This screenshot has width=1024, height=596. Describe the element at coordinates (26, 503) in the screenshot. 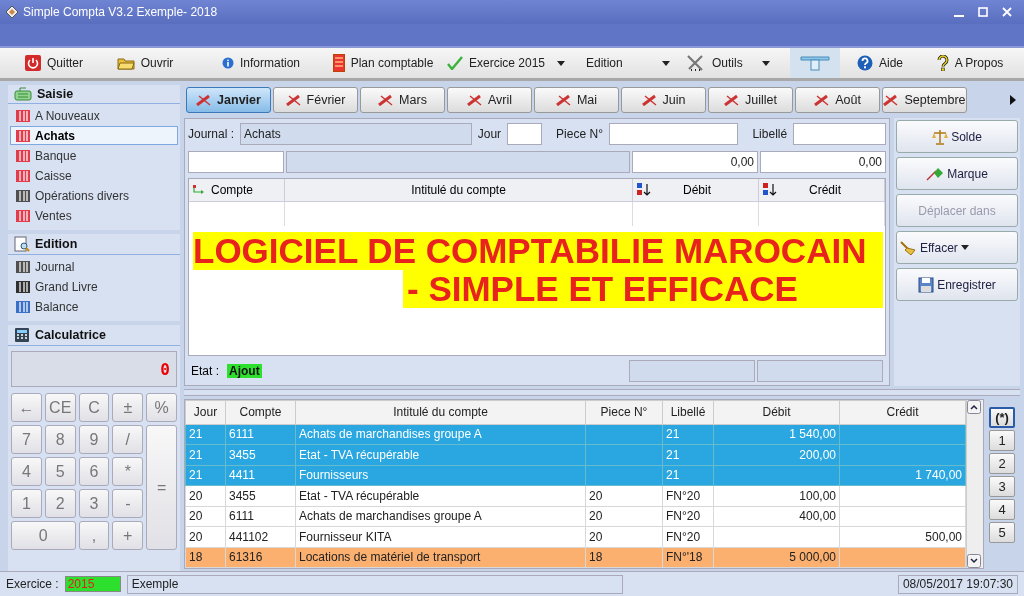

I see `calculator-key: 1` at that location.